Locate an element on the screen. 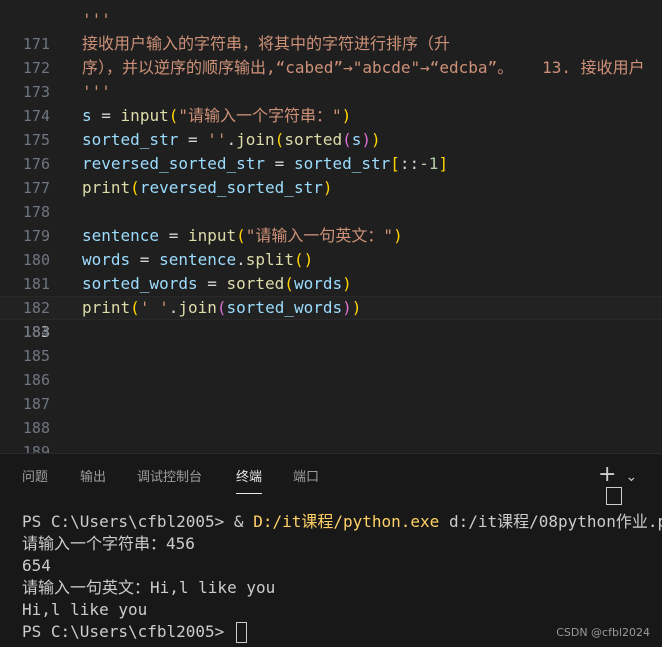 Image resolution: width=662 pixels, height=647 pixels. code-line-182: 182 sorted_words = sorted(words) is located at coordinates (331, 294).